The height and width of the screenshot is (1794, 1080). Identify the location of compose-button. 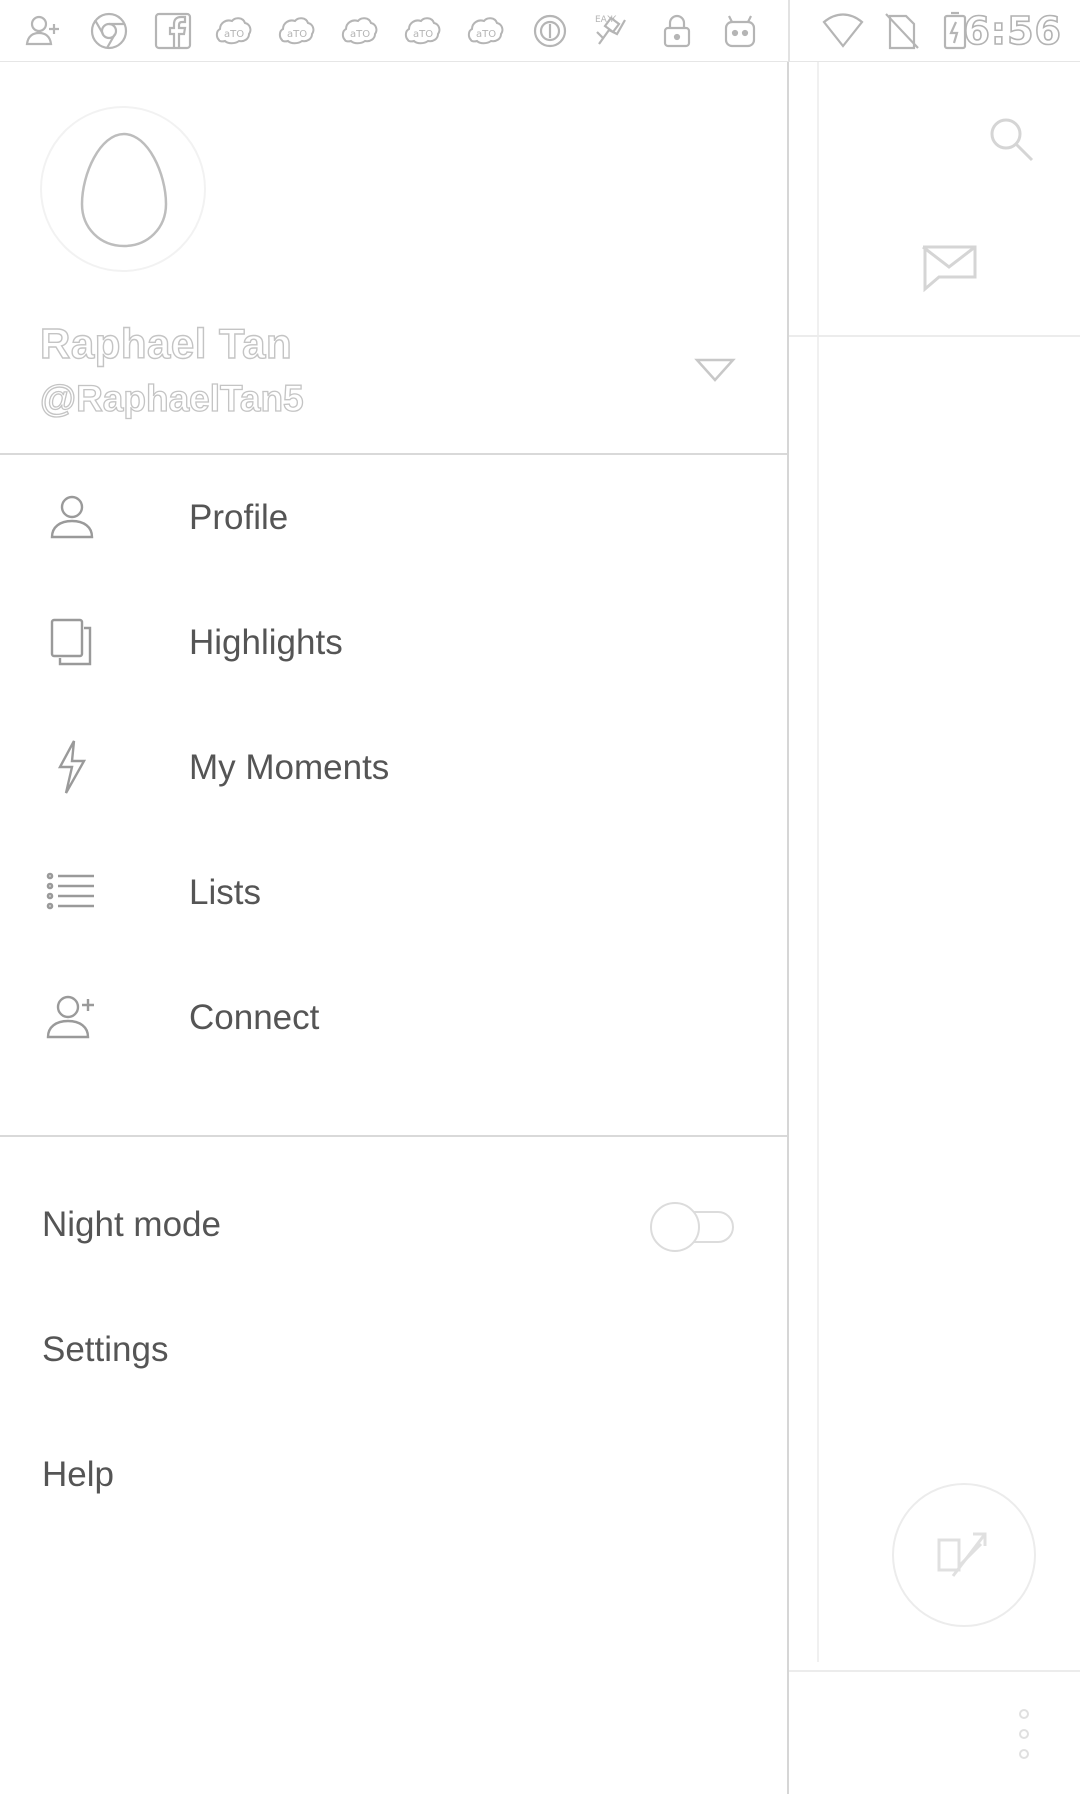
(964, 1555).